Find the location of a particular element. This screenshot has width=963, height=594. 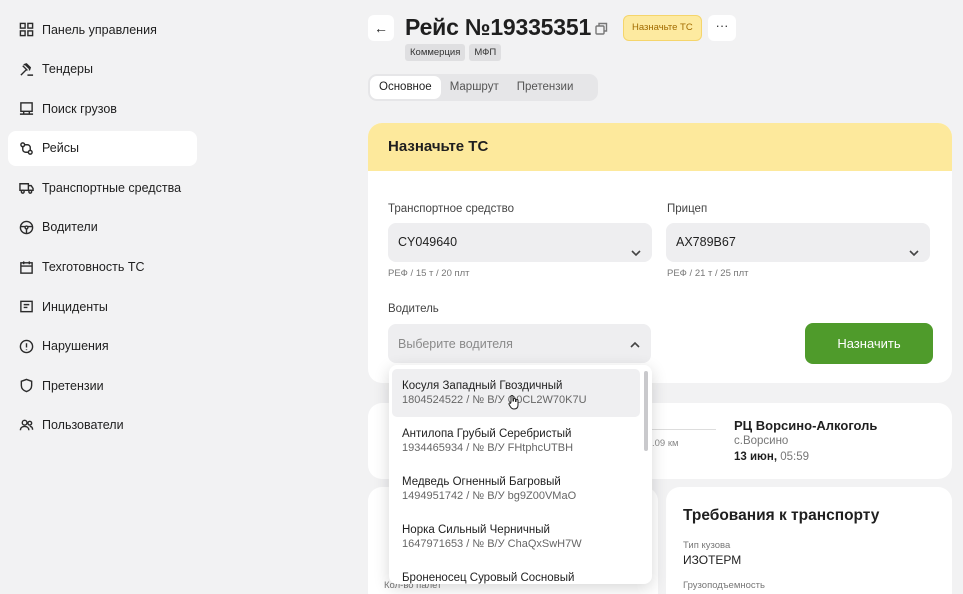

driver-option-name: Медведь Огненный Багровый is located at coordinates (481, 482).